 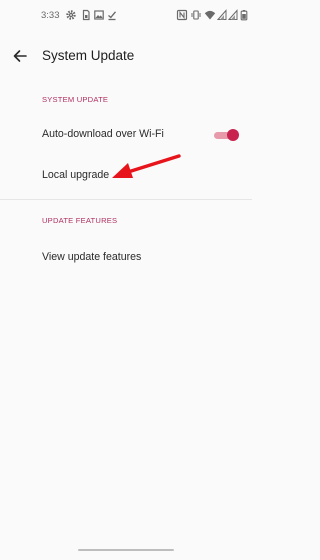 I want to click on nfc-icon, so click(x=182, y=15).